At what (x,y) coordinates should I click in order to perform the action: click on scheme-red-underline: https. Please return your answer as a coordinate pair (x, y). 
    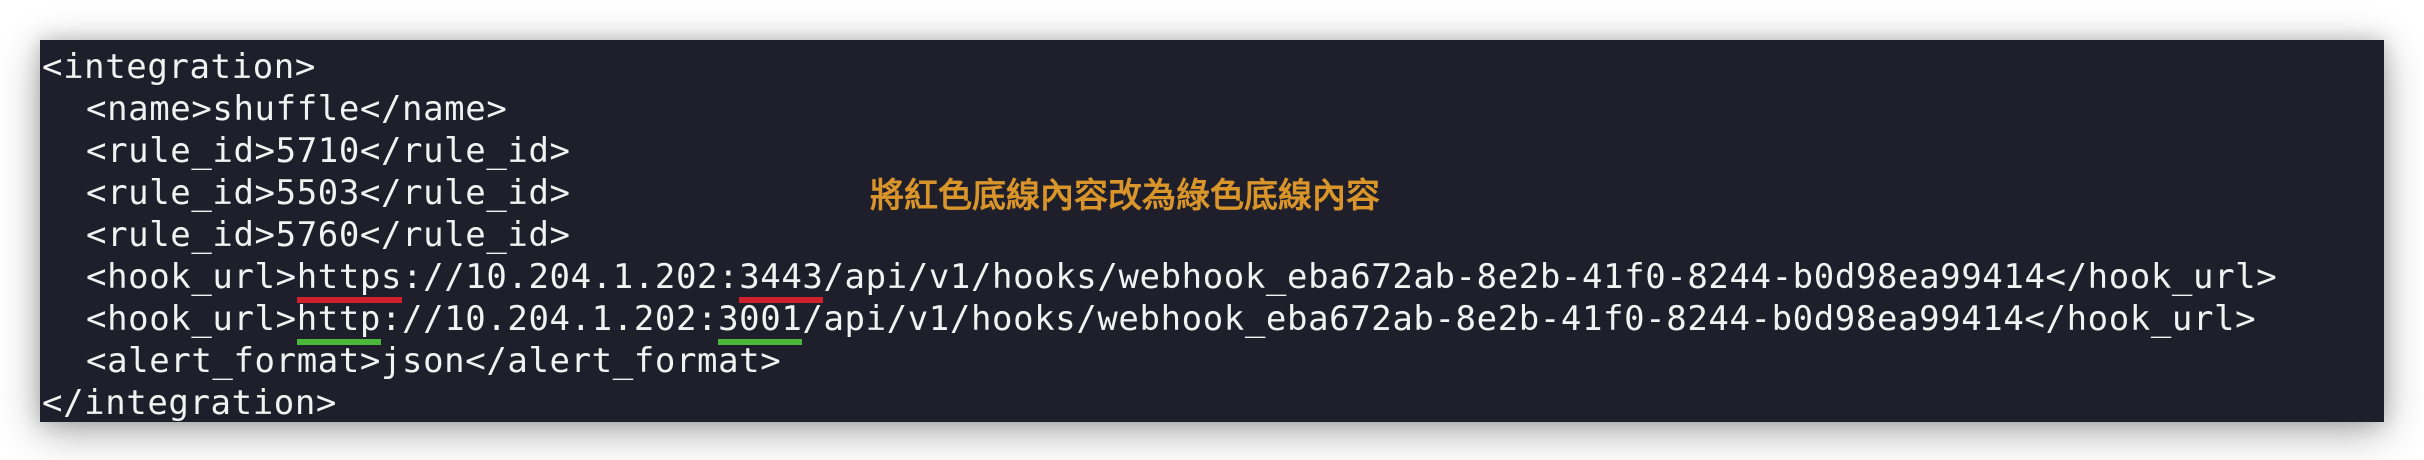
    Looking at the image, I should click on (349, 280).